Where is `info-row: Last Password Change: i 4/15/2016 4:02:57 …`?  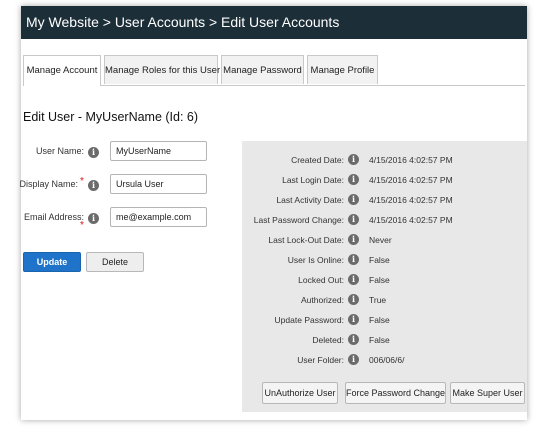 info-row: Last Password Change: i 4/15/2016 4:02:57 … is located at coordinates (384, 220).